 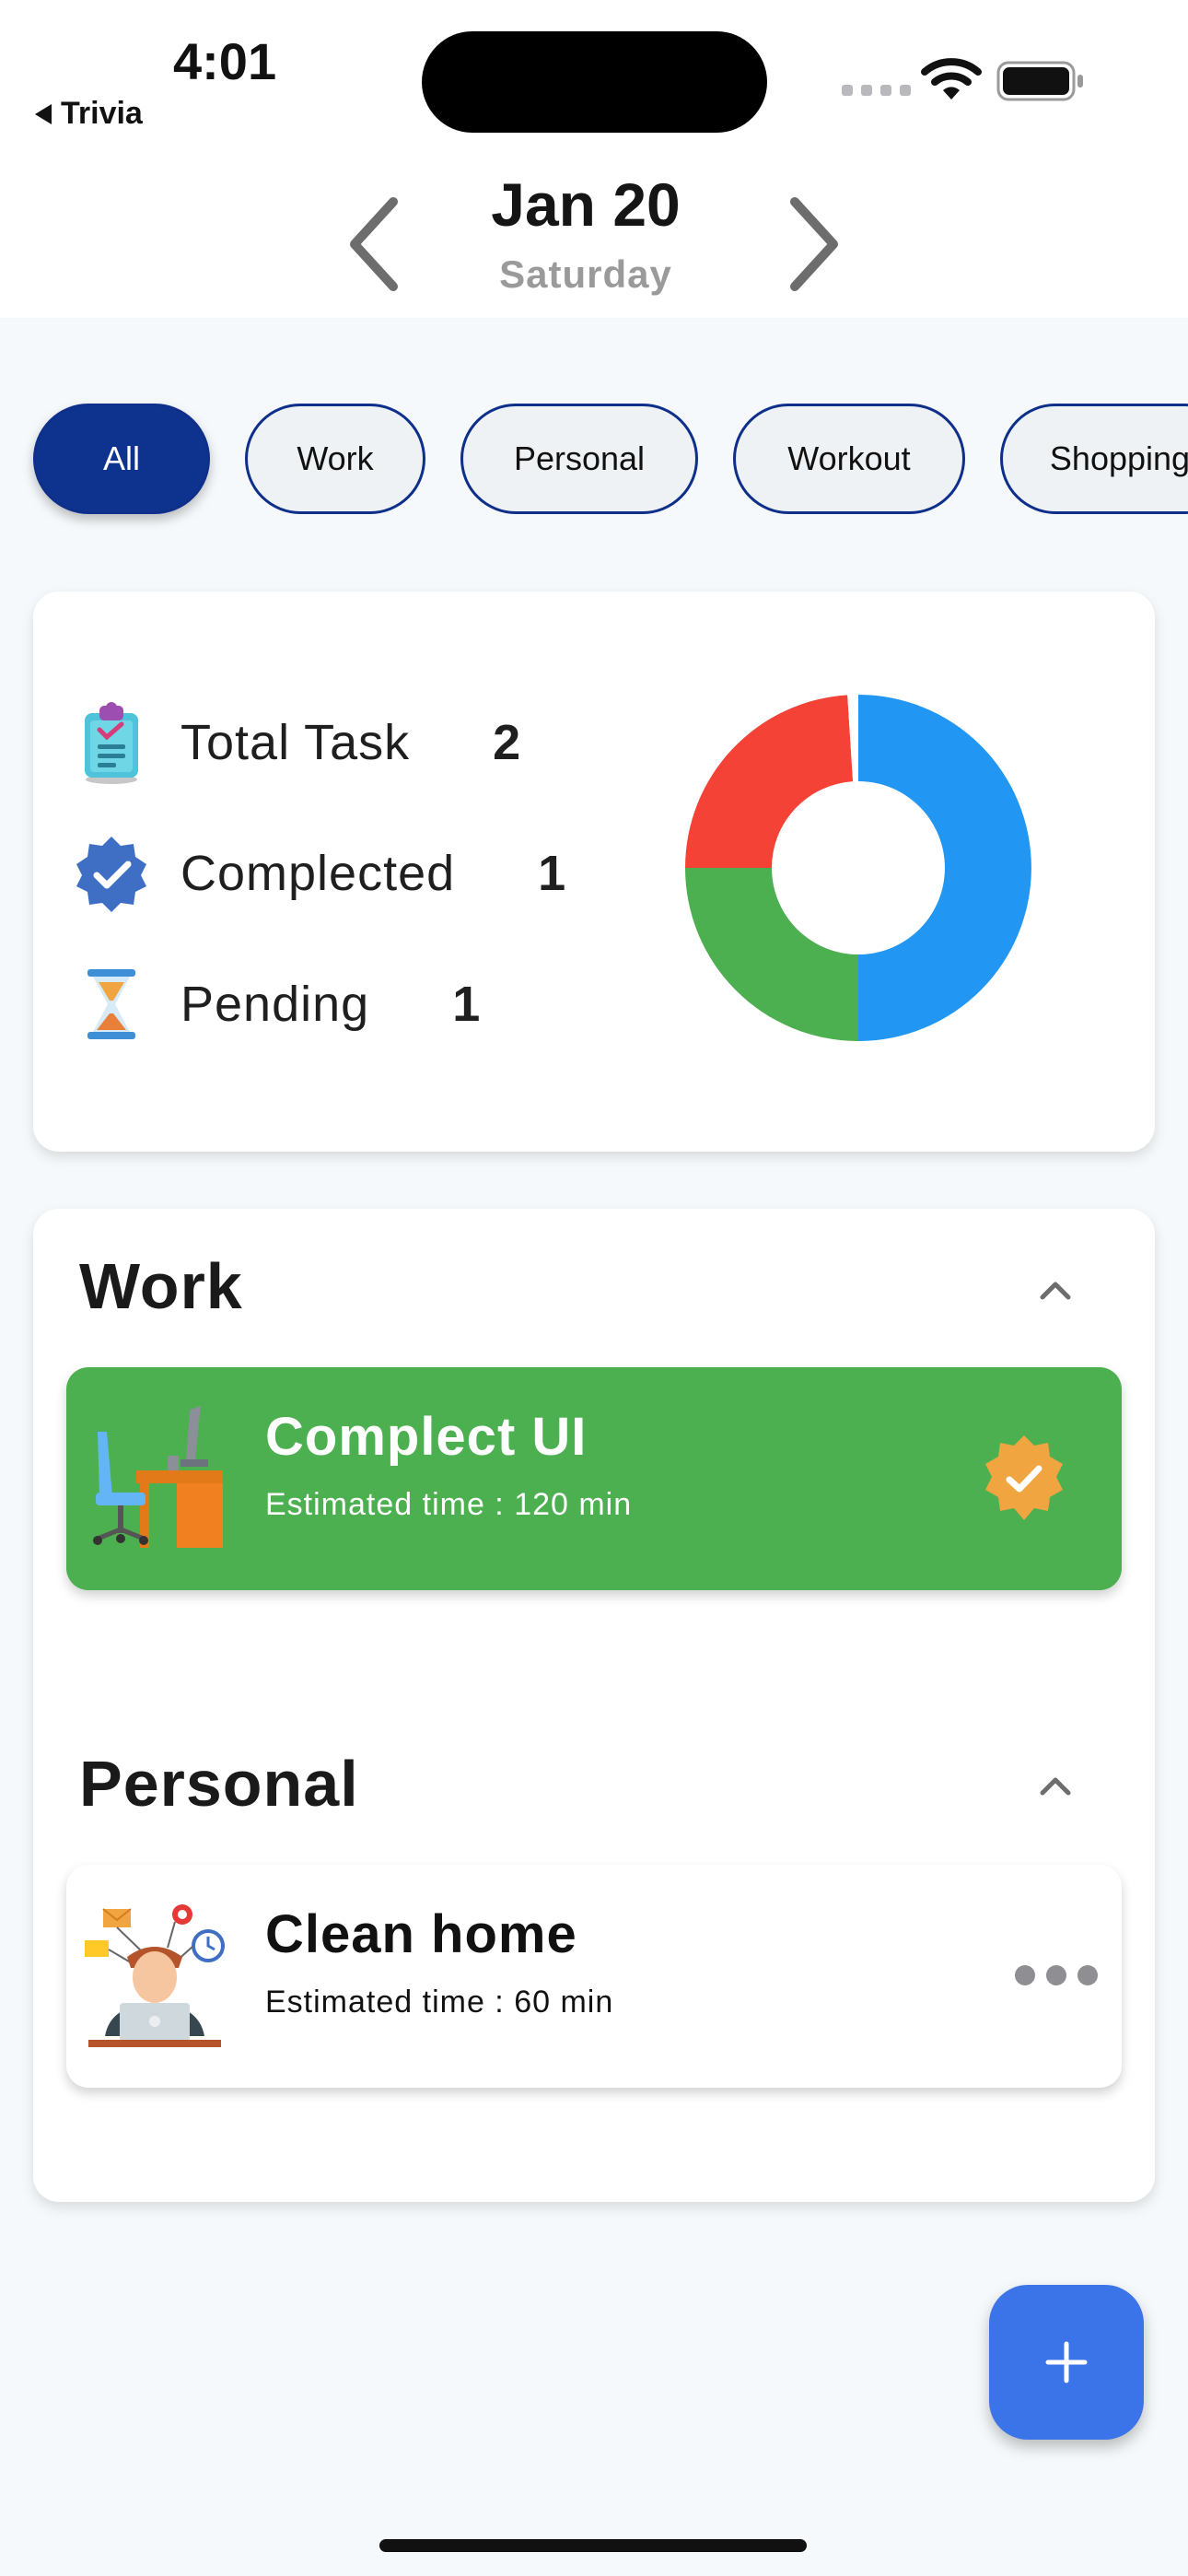 What do you see at coordinates (449, 1504) in the screenshot?
I see `task-estimated-time: Estimated time : 120 min` at bounding box center [449, 1504].